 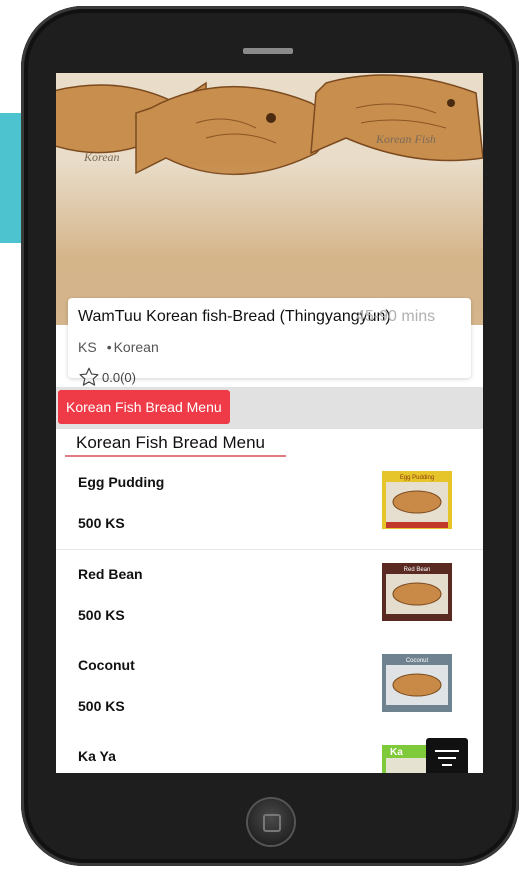 What do you see at coordinates (269, 687) in the screenshot?
I see `menu-item: Coconut 500 KS Coconut` at bounding box center [269, 687].